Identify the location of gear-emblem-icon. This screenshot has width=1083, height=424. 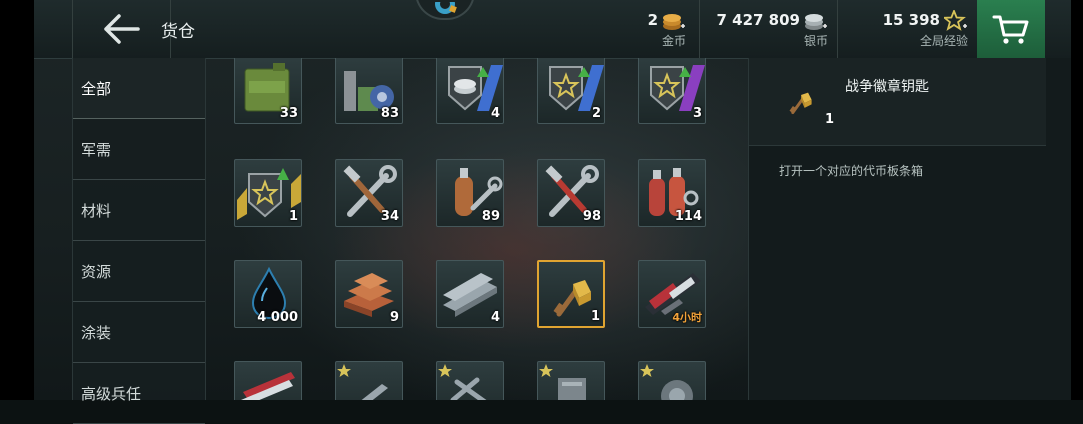
(446, 8).